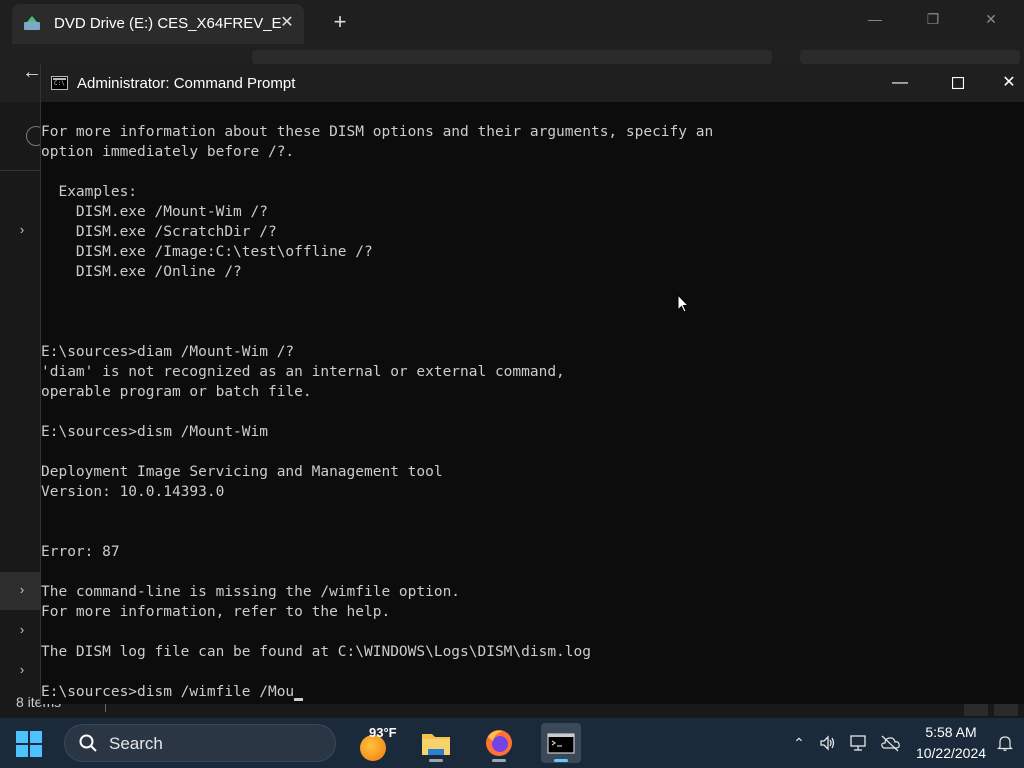  I want to click on weather-widget: 93°F, so click(380, 743).